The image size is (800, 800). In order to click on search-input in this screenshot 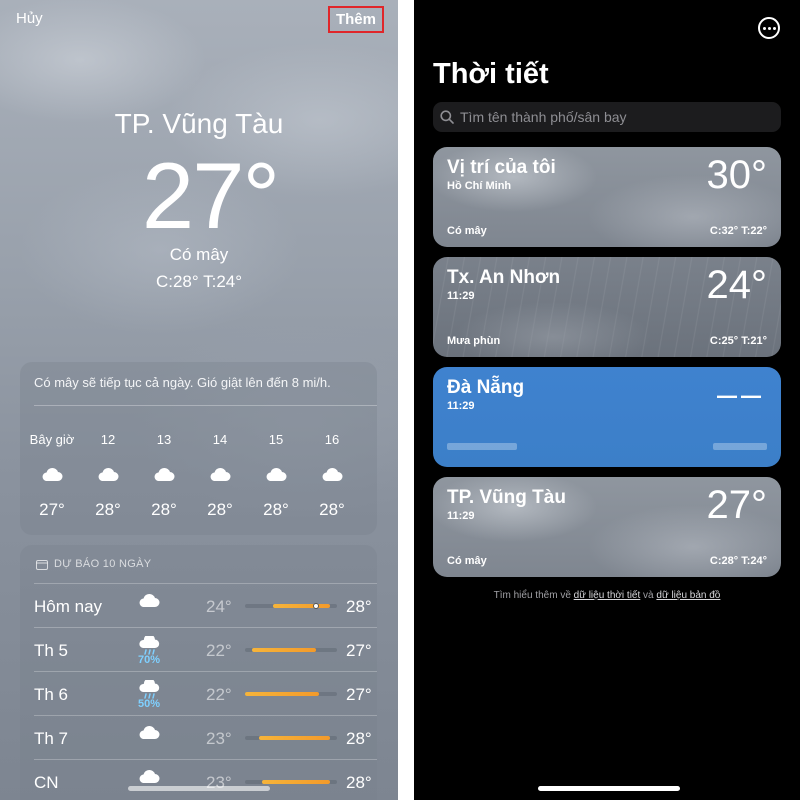, I will do `click(610, 117)`.